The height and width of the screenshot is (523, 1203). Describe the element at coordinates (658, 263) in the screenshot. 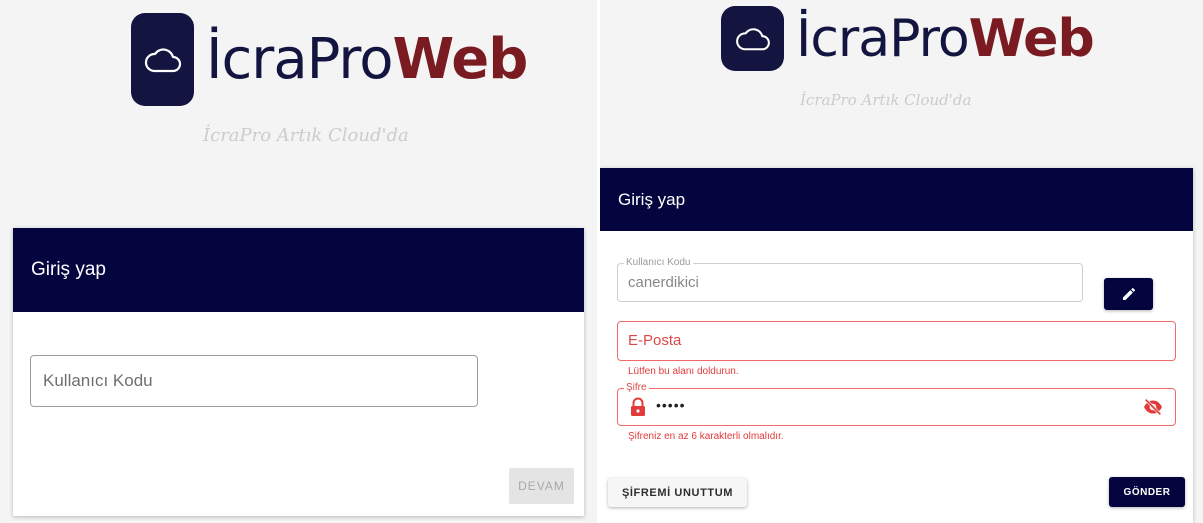

I see `username-label: Kullanıcı Kodu` at that location.